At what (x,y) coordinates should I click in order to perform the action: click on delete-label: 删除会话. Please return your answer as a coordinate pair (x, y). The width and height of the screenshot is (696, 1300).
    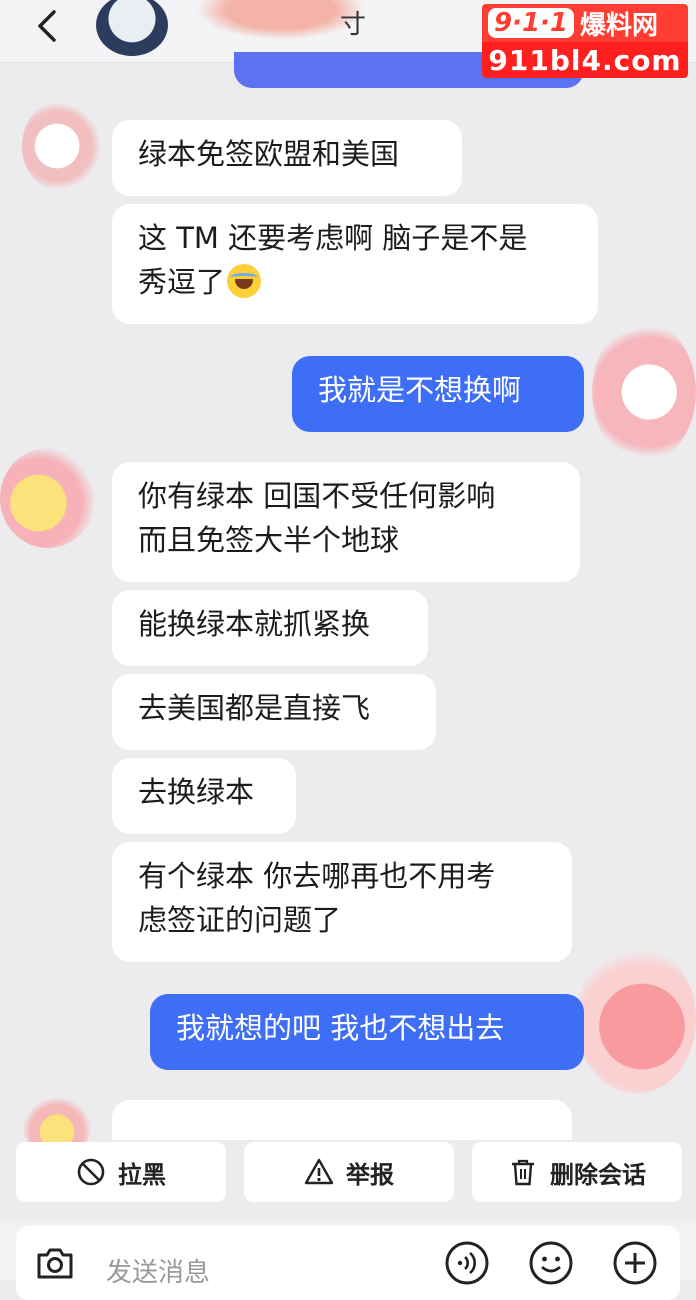
    Looking at the image, I should click on (598, 1174).